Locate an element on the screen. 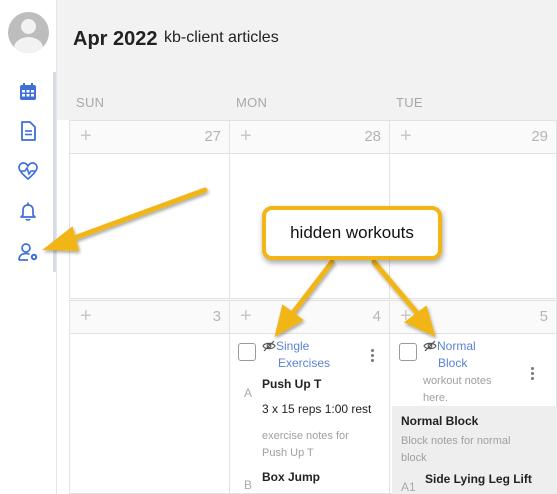  workout-title-line1: Single is located at coordinates (293, 346).